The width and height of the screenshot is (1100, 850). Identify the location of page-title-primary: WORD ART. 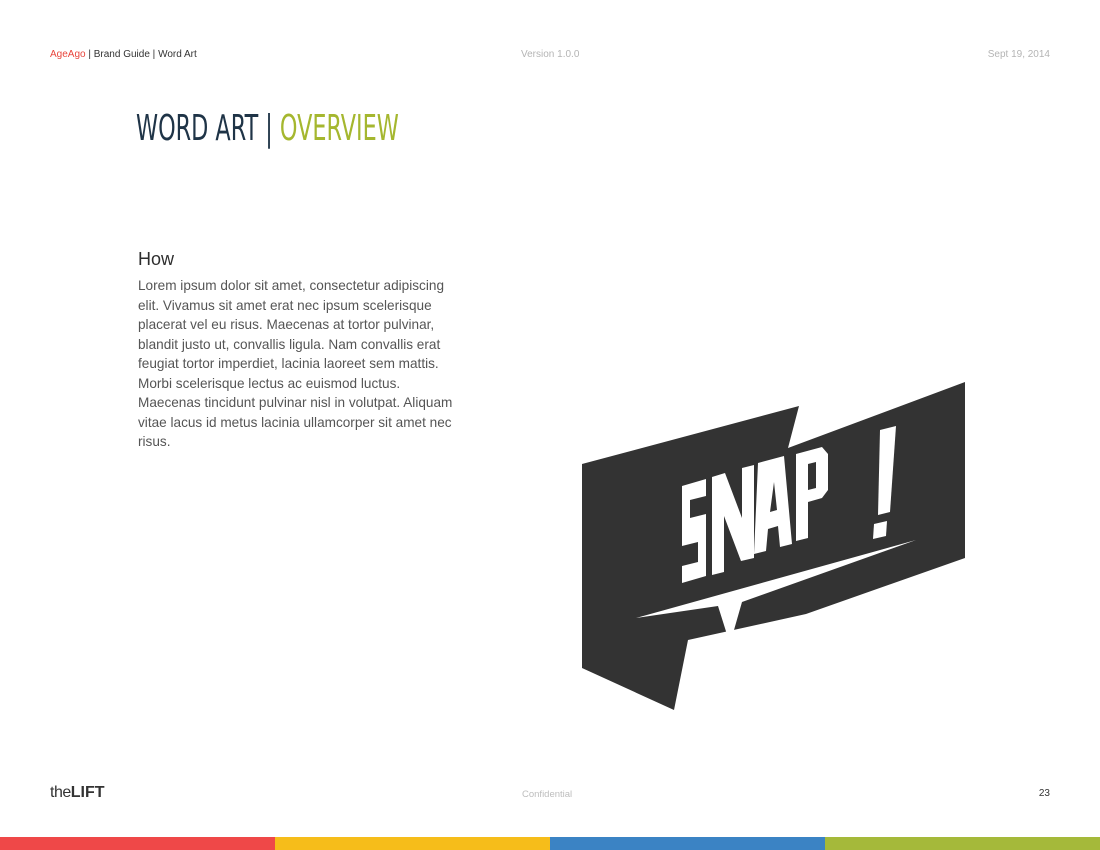
(197, 128).